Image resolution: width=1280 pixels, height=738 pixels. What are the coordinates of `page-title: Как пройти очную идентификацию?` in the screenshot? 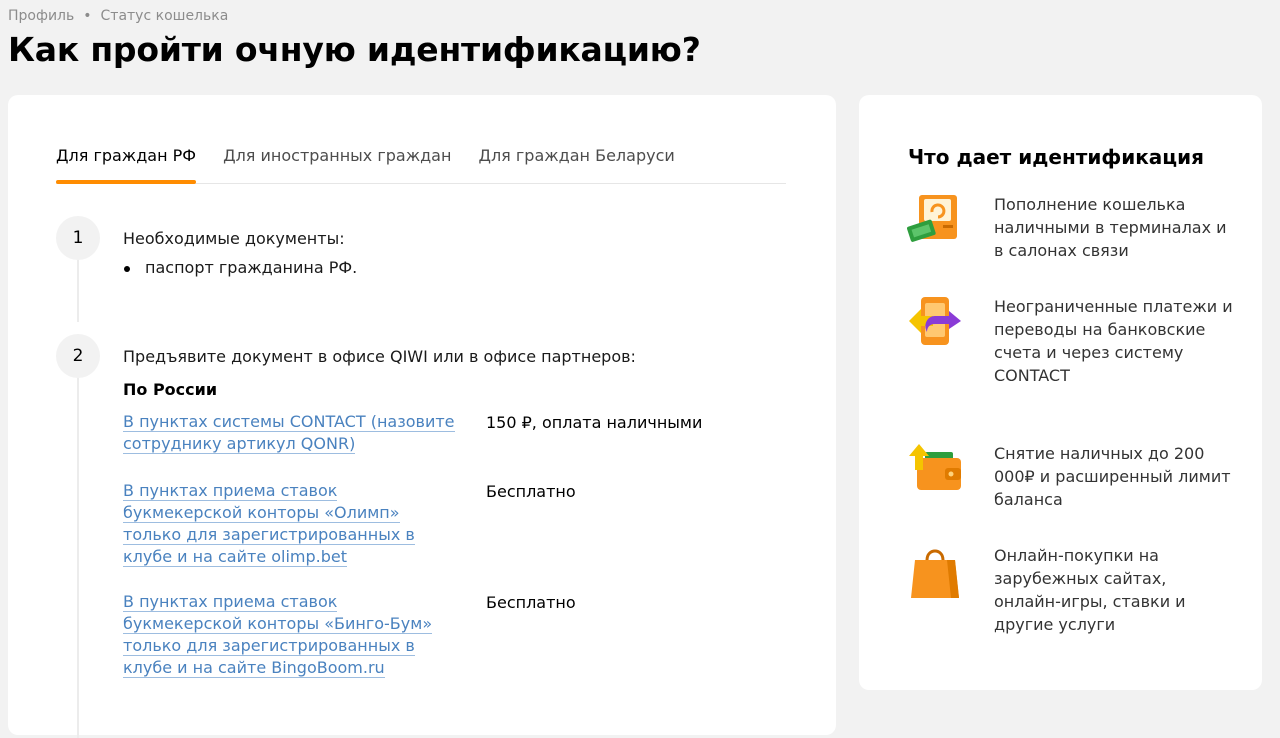 It's located at (354, 49).